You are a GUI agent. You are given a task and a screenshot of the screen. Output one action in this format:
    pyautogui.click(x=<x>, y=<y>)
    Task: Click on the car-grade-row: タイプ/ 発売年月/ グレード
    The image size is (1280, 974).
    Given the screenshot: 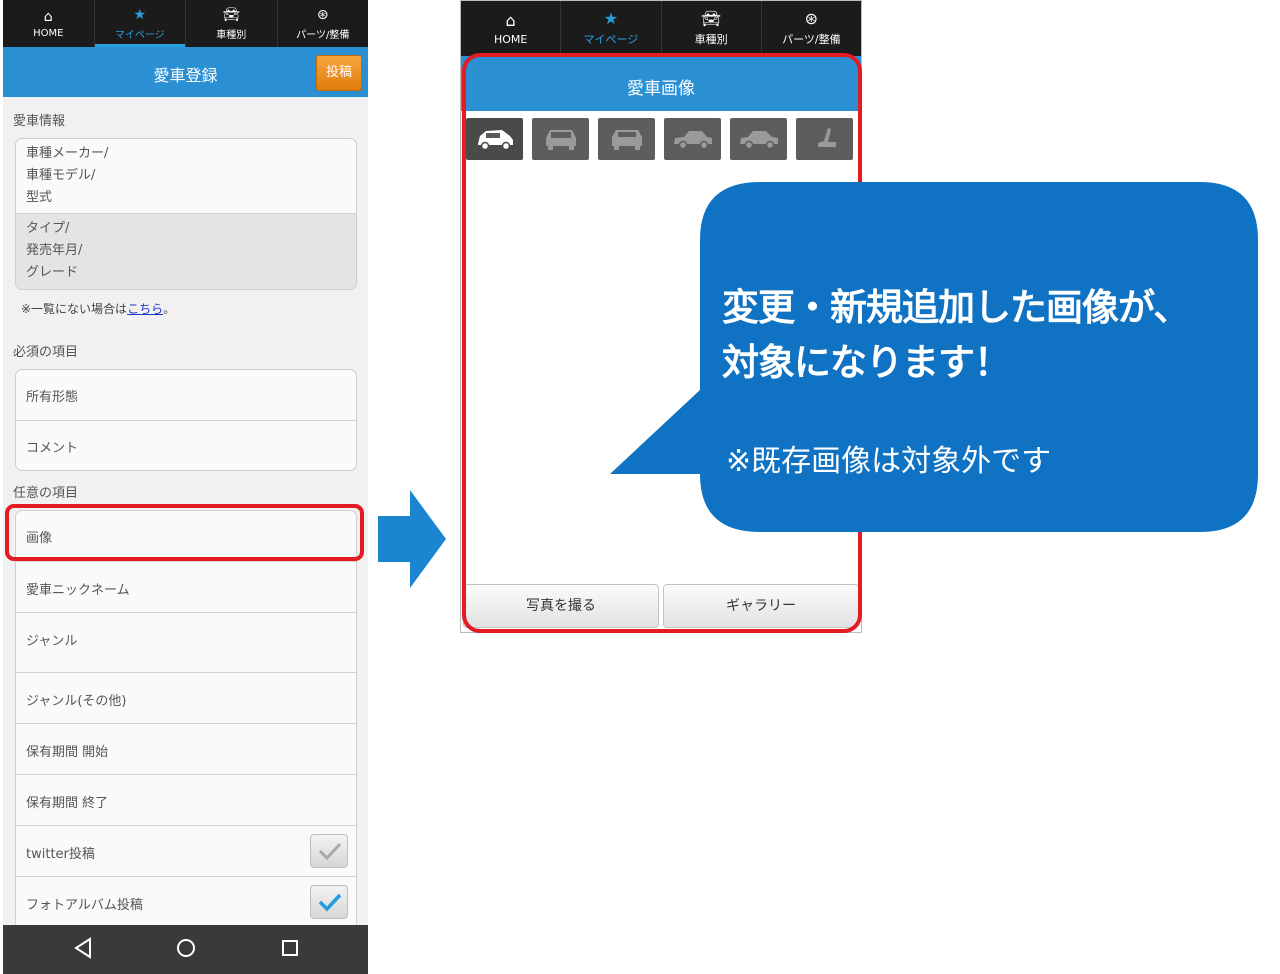 What is the action you would take?
    pyautogui.click(x=186, y=251)
    